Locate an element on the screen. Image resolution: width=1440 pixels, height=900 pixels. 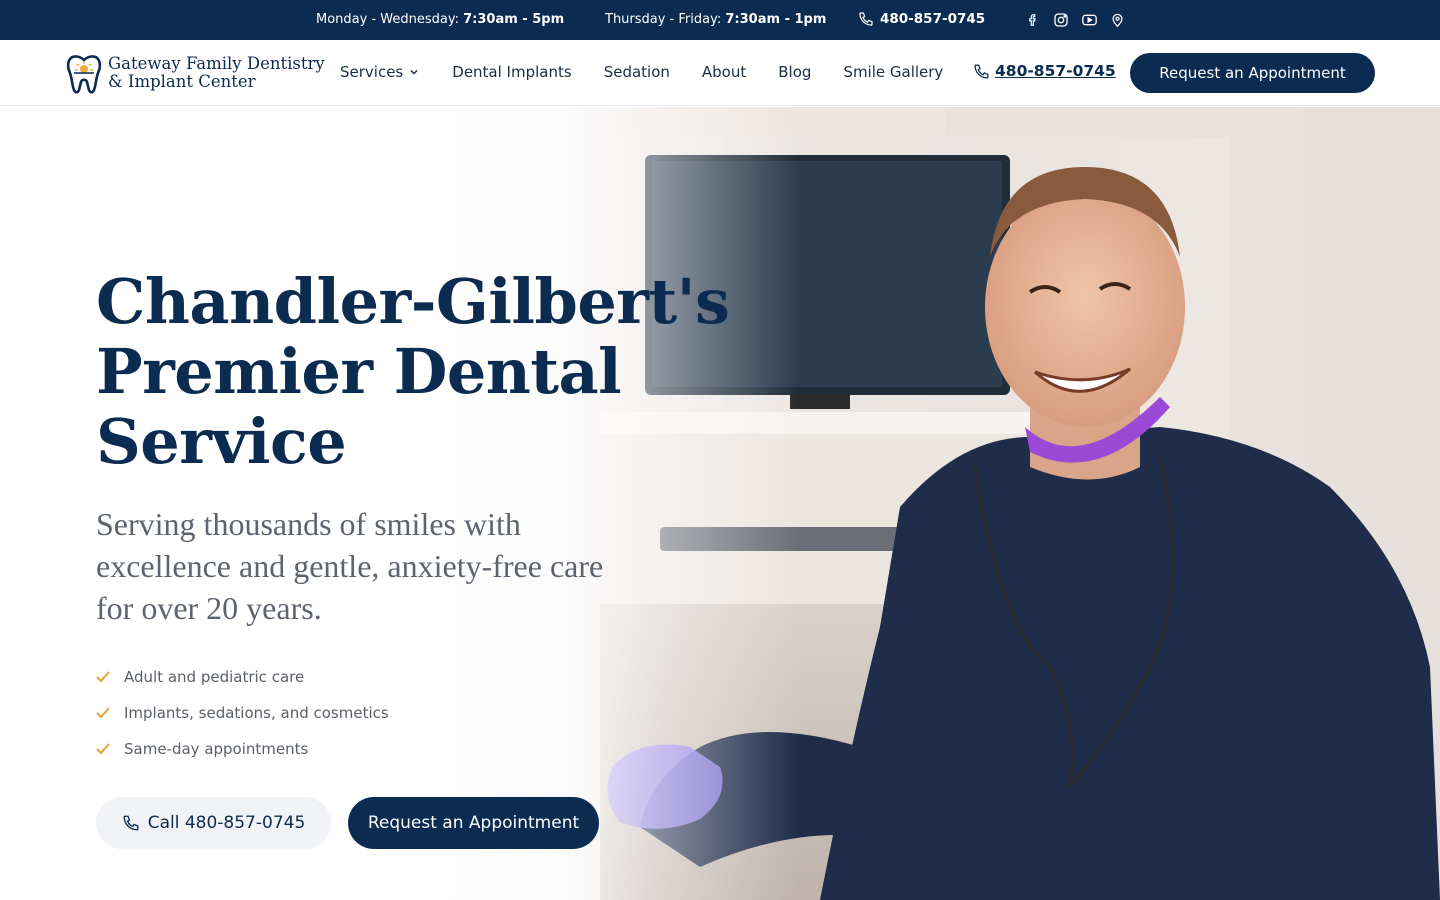
benefit-item: Adult and pediatric care is located at coordinates (242, 677).